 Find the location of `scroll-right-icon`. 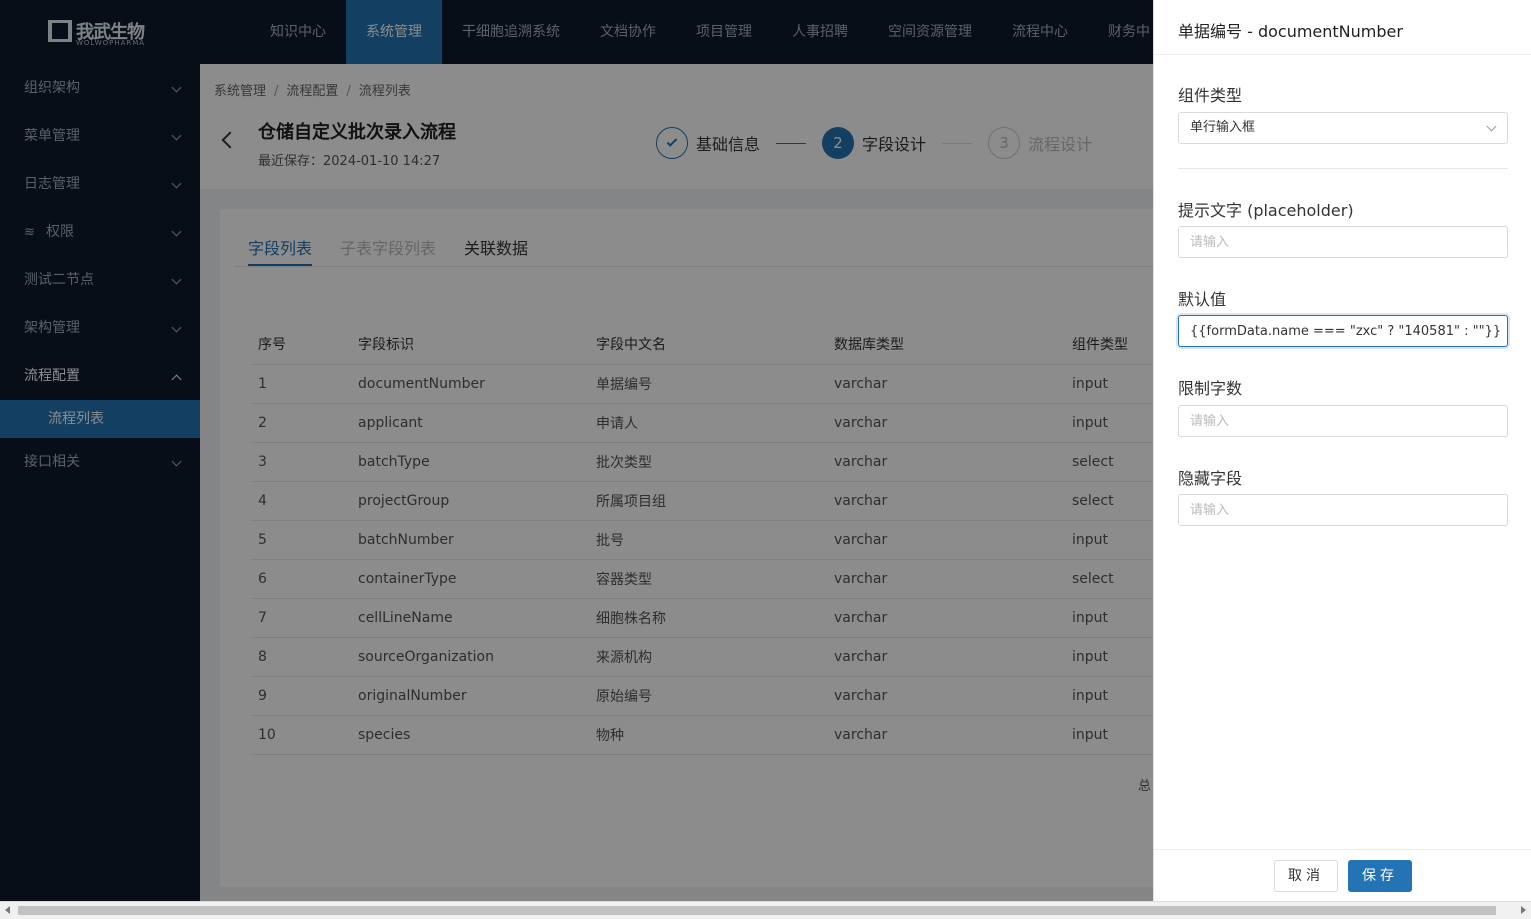

scroll-right-icon is located at coordinates (1523, 910).